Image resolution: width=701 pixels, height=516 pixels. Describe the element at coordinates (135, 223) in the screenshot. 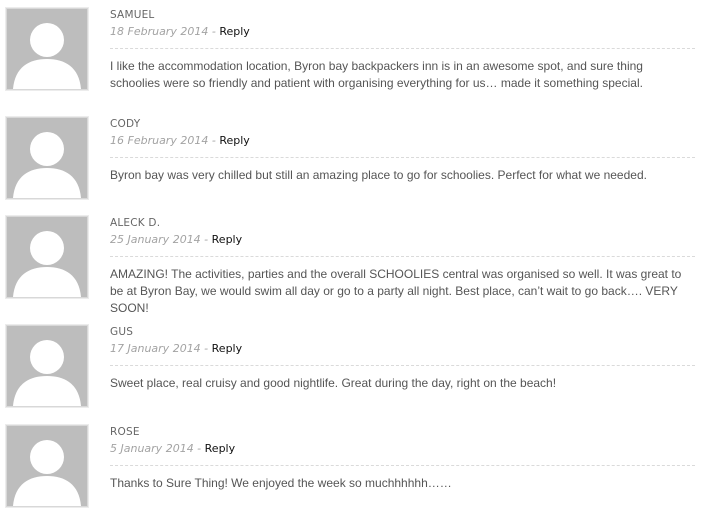

I see `comment-author: ALECK D.` at that location.